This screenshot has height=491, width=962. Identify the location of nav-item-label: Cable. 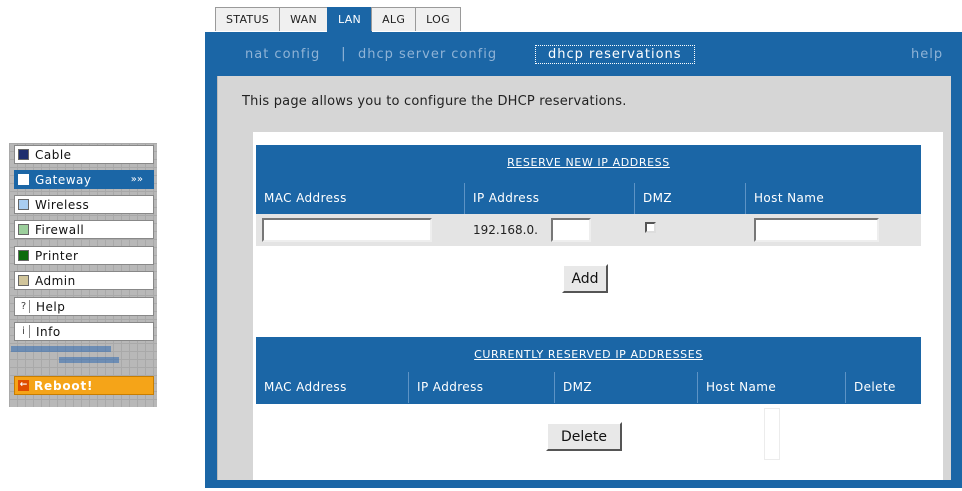
(53, 154).